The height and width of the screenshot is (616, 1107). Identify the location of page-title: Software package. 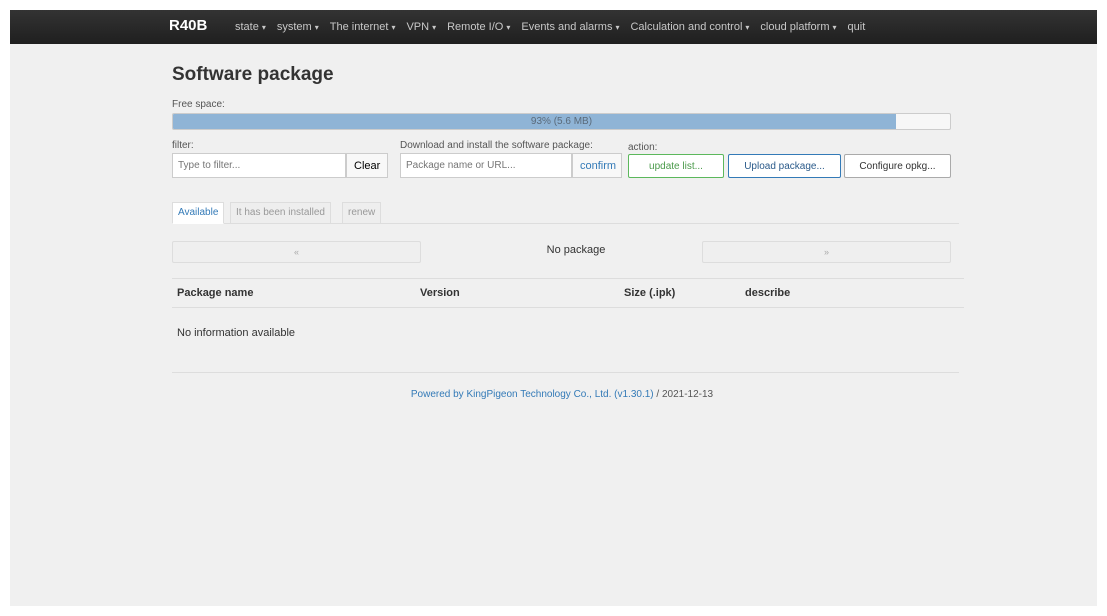
(253, 74).